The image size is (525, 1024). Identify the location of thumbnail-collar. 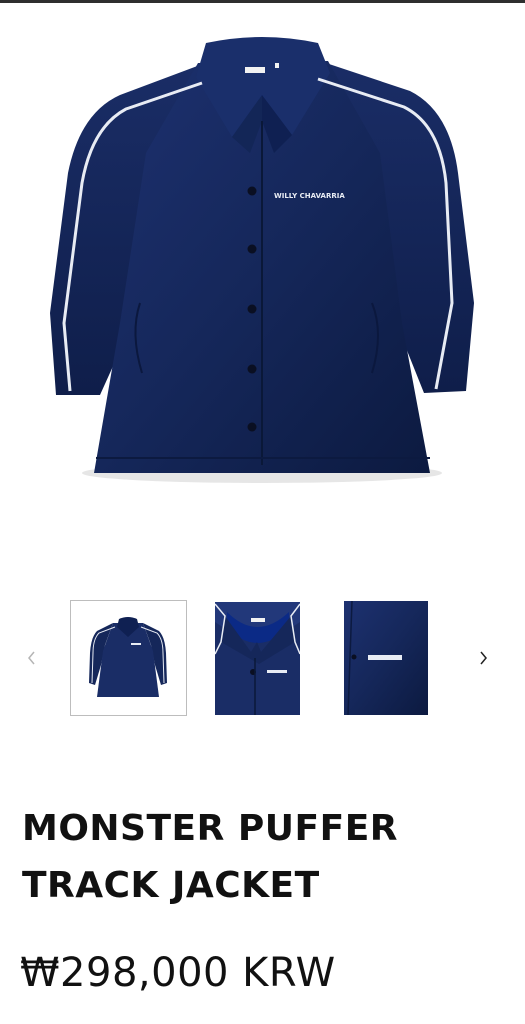
(257, 658).